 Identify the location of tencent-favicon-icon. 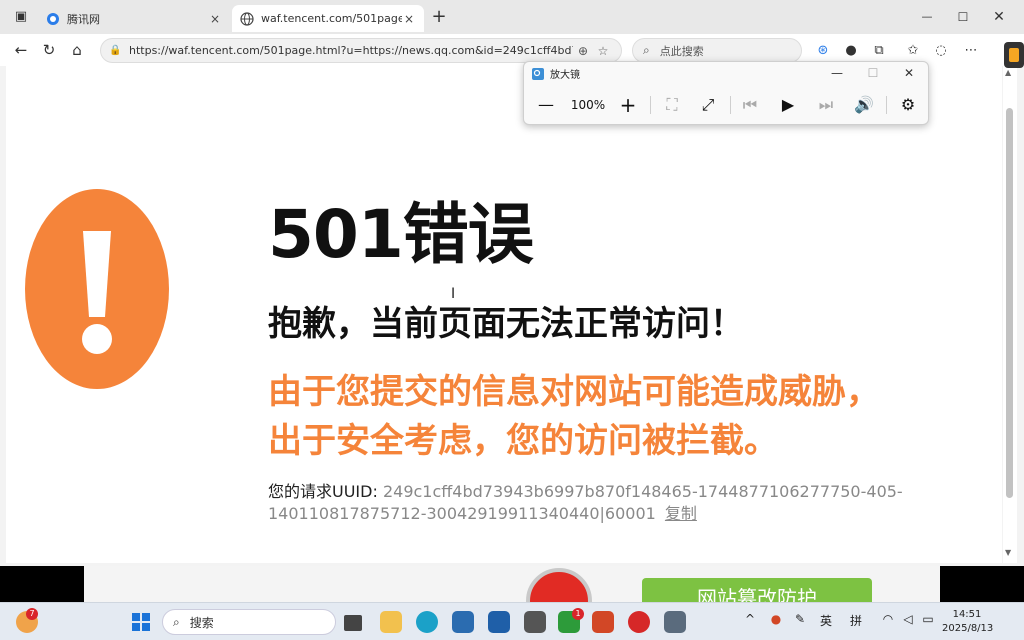
(53, 18).